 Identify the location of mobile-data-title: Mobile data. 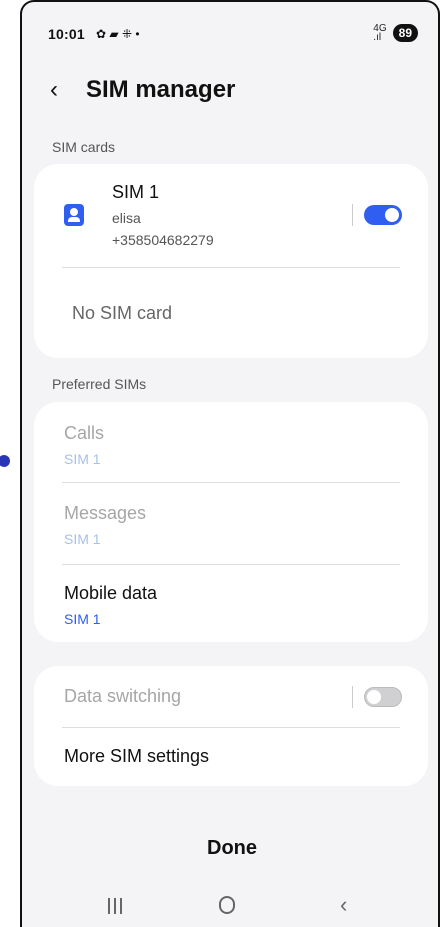
(111, 593).